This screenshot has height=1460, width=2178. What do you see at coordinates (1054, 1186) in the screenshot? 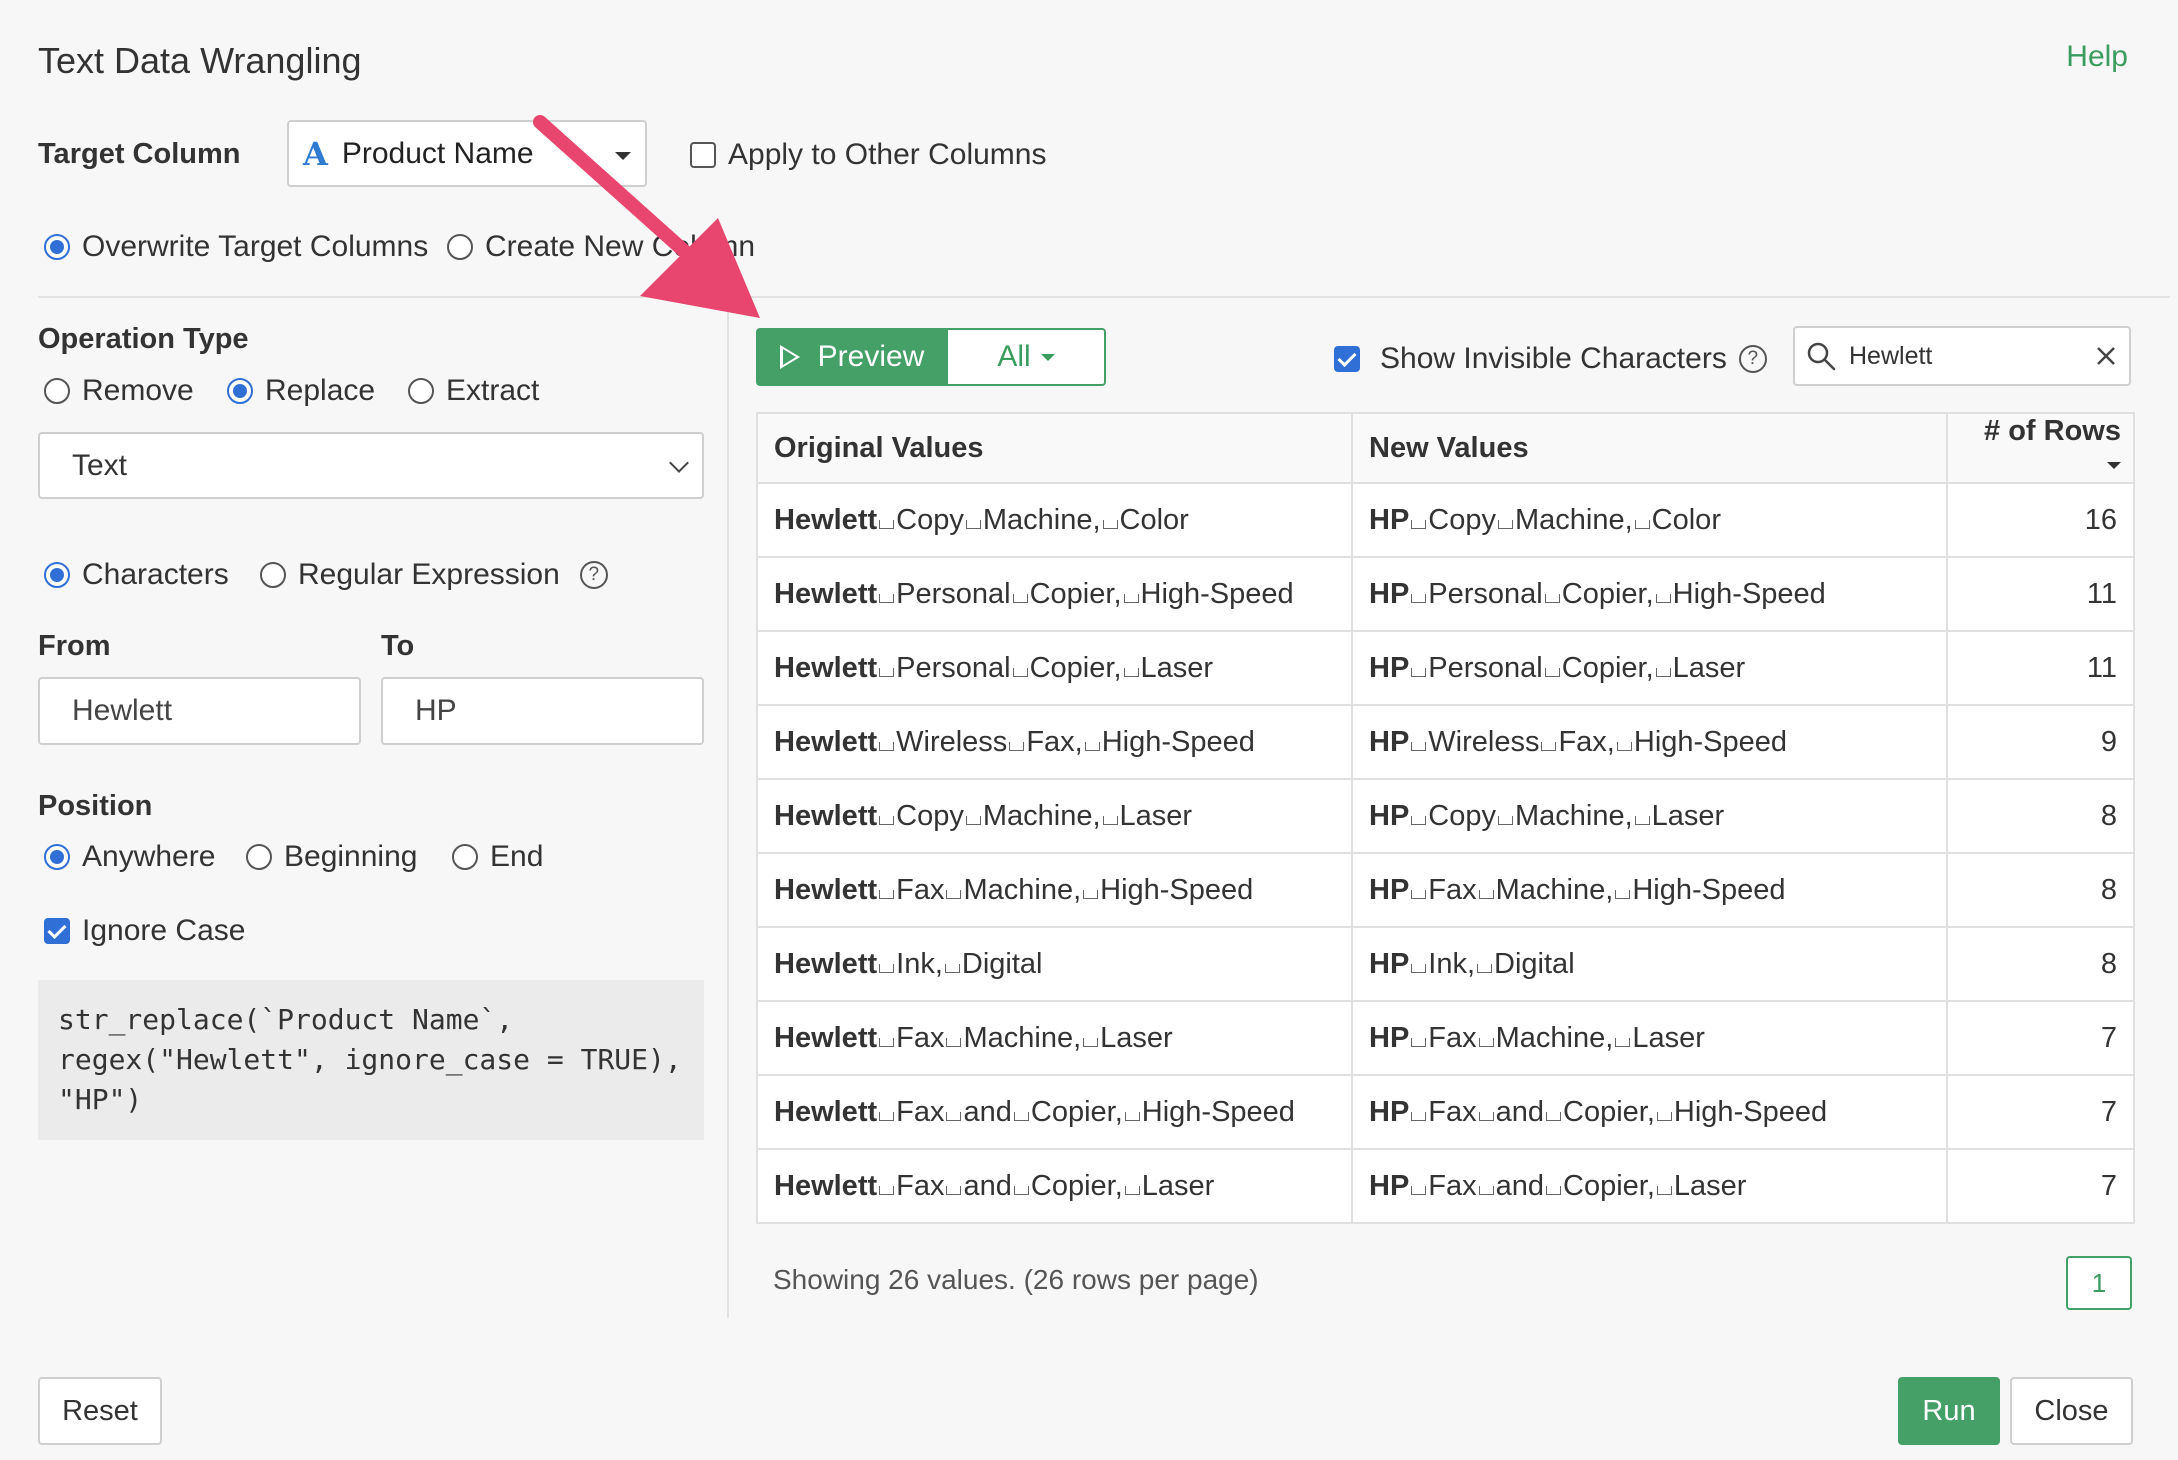
I see `original-value-cell: Hewlett Fax and Copier, Laser` at bounding box center [1054, 1186].